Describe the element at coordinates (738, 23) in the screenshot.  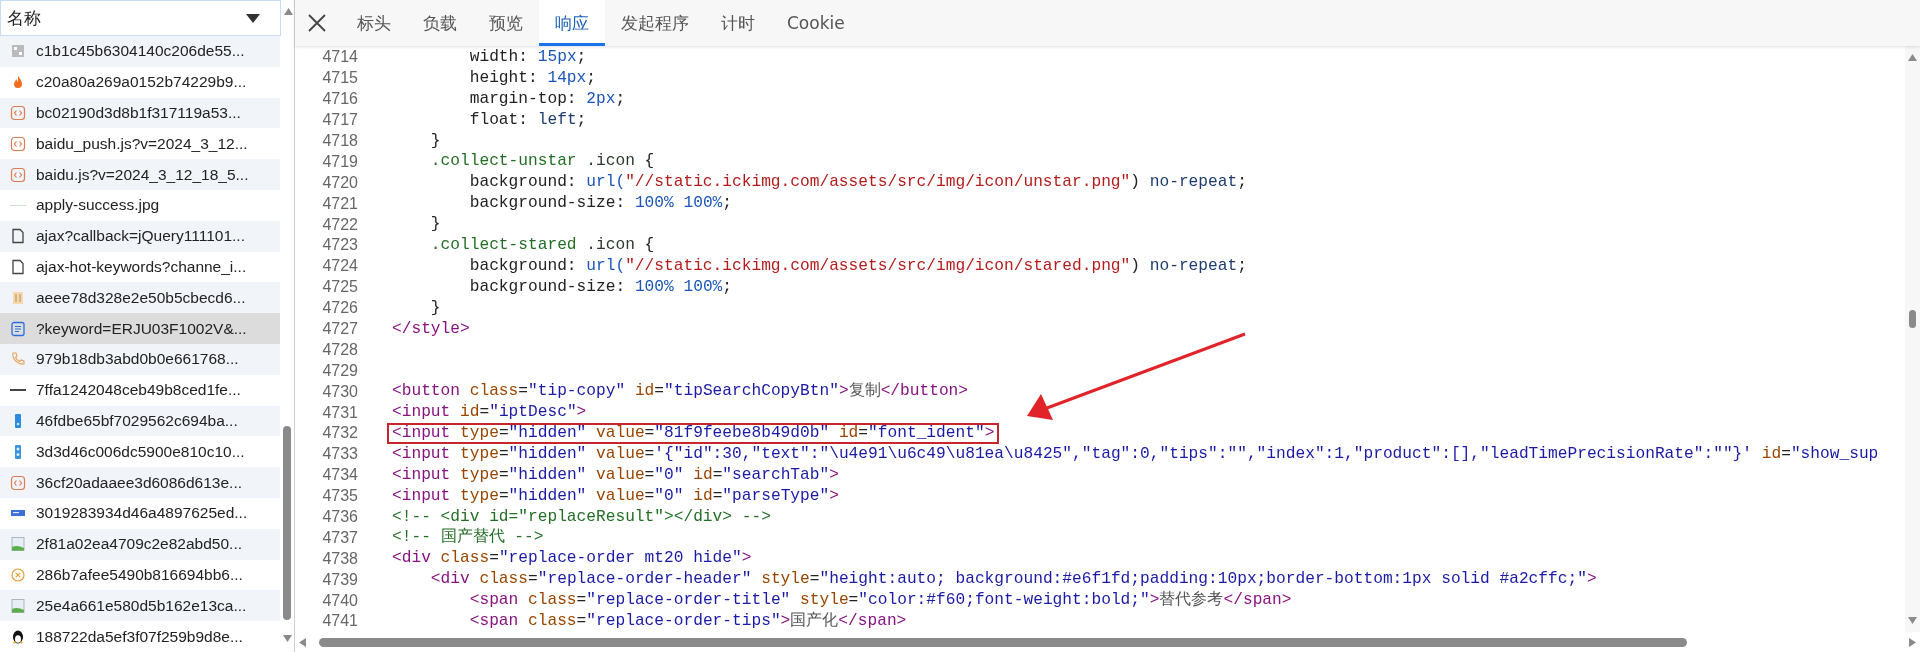
I see `tab: 计时` at that location.